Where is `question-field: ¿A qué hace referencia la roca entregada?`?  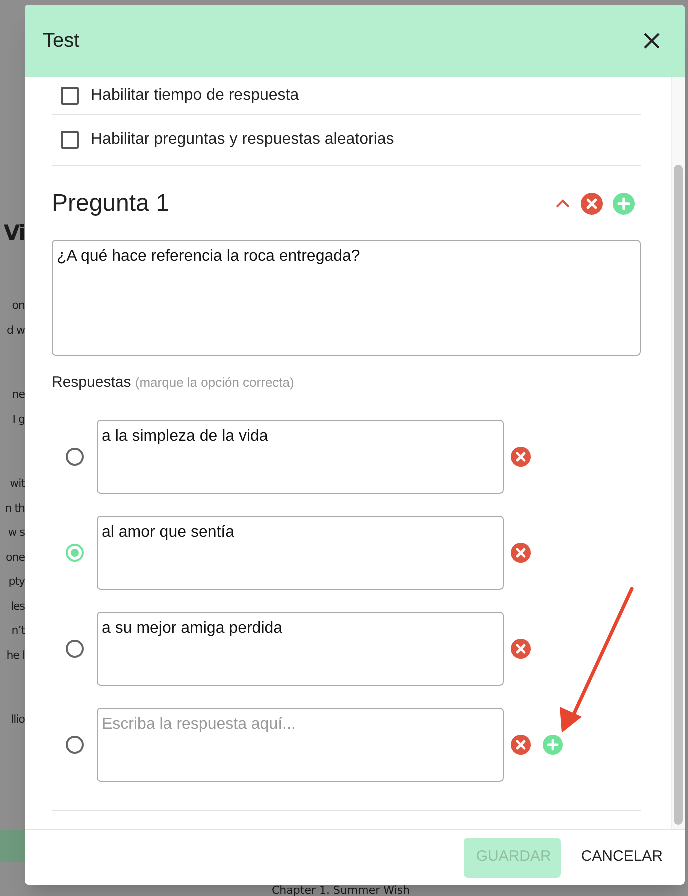
question-field: ¿A qué hace referencia la roca entregada? is located at coordinates (346, 298).